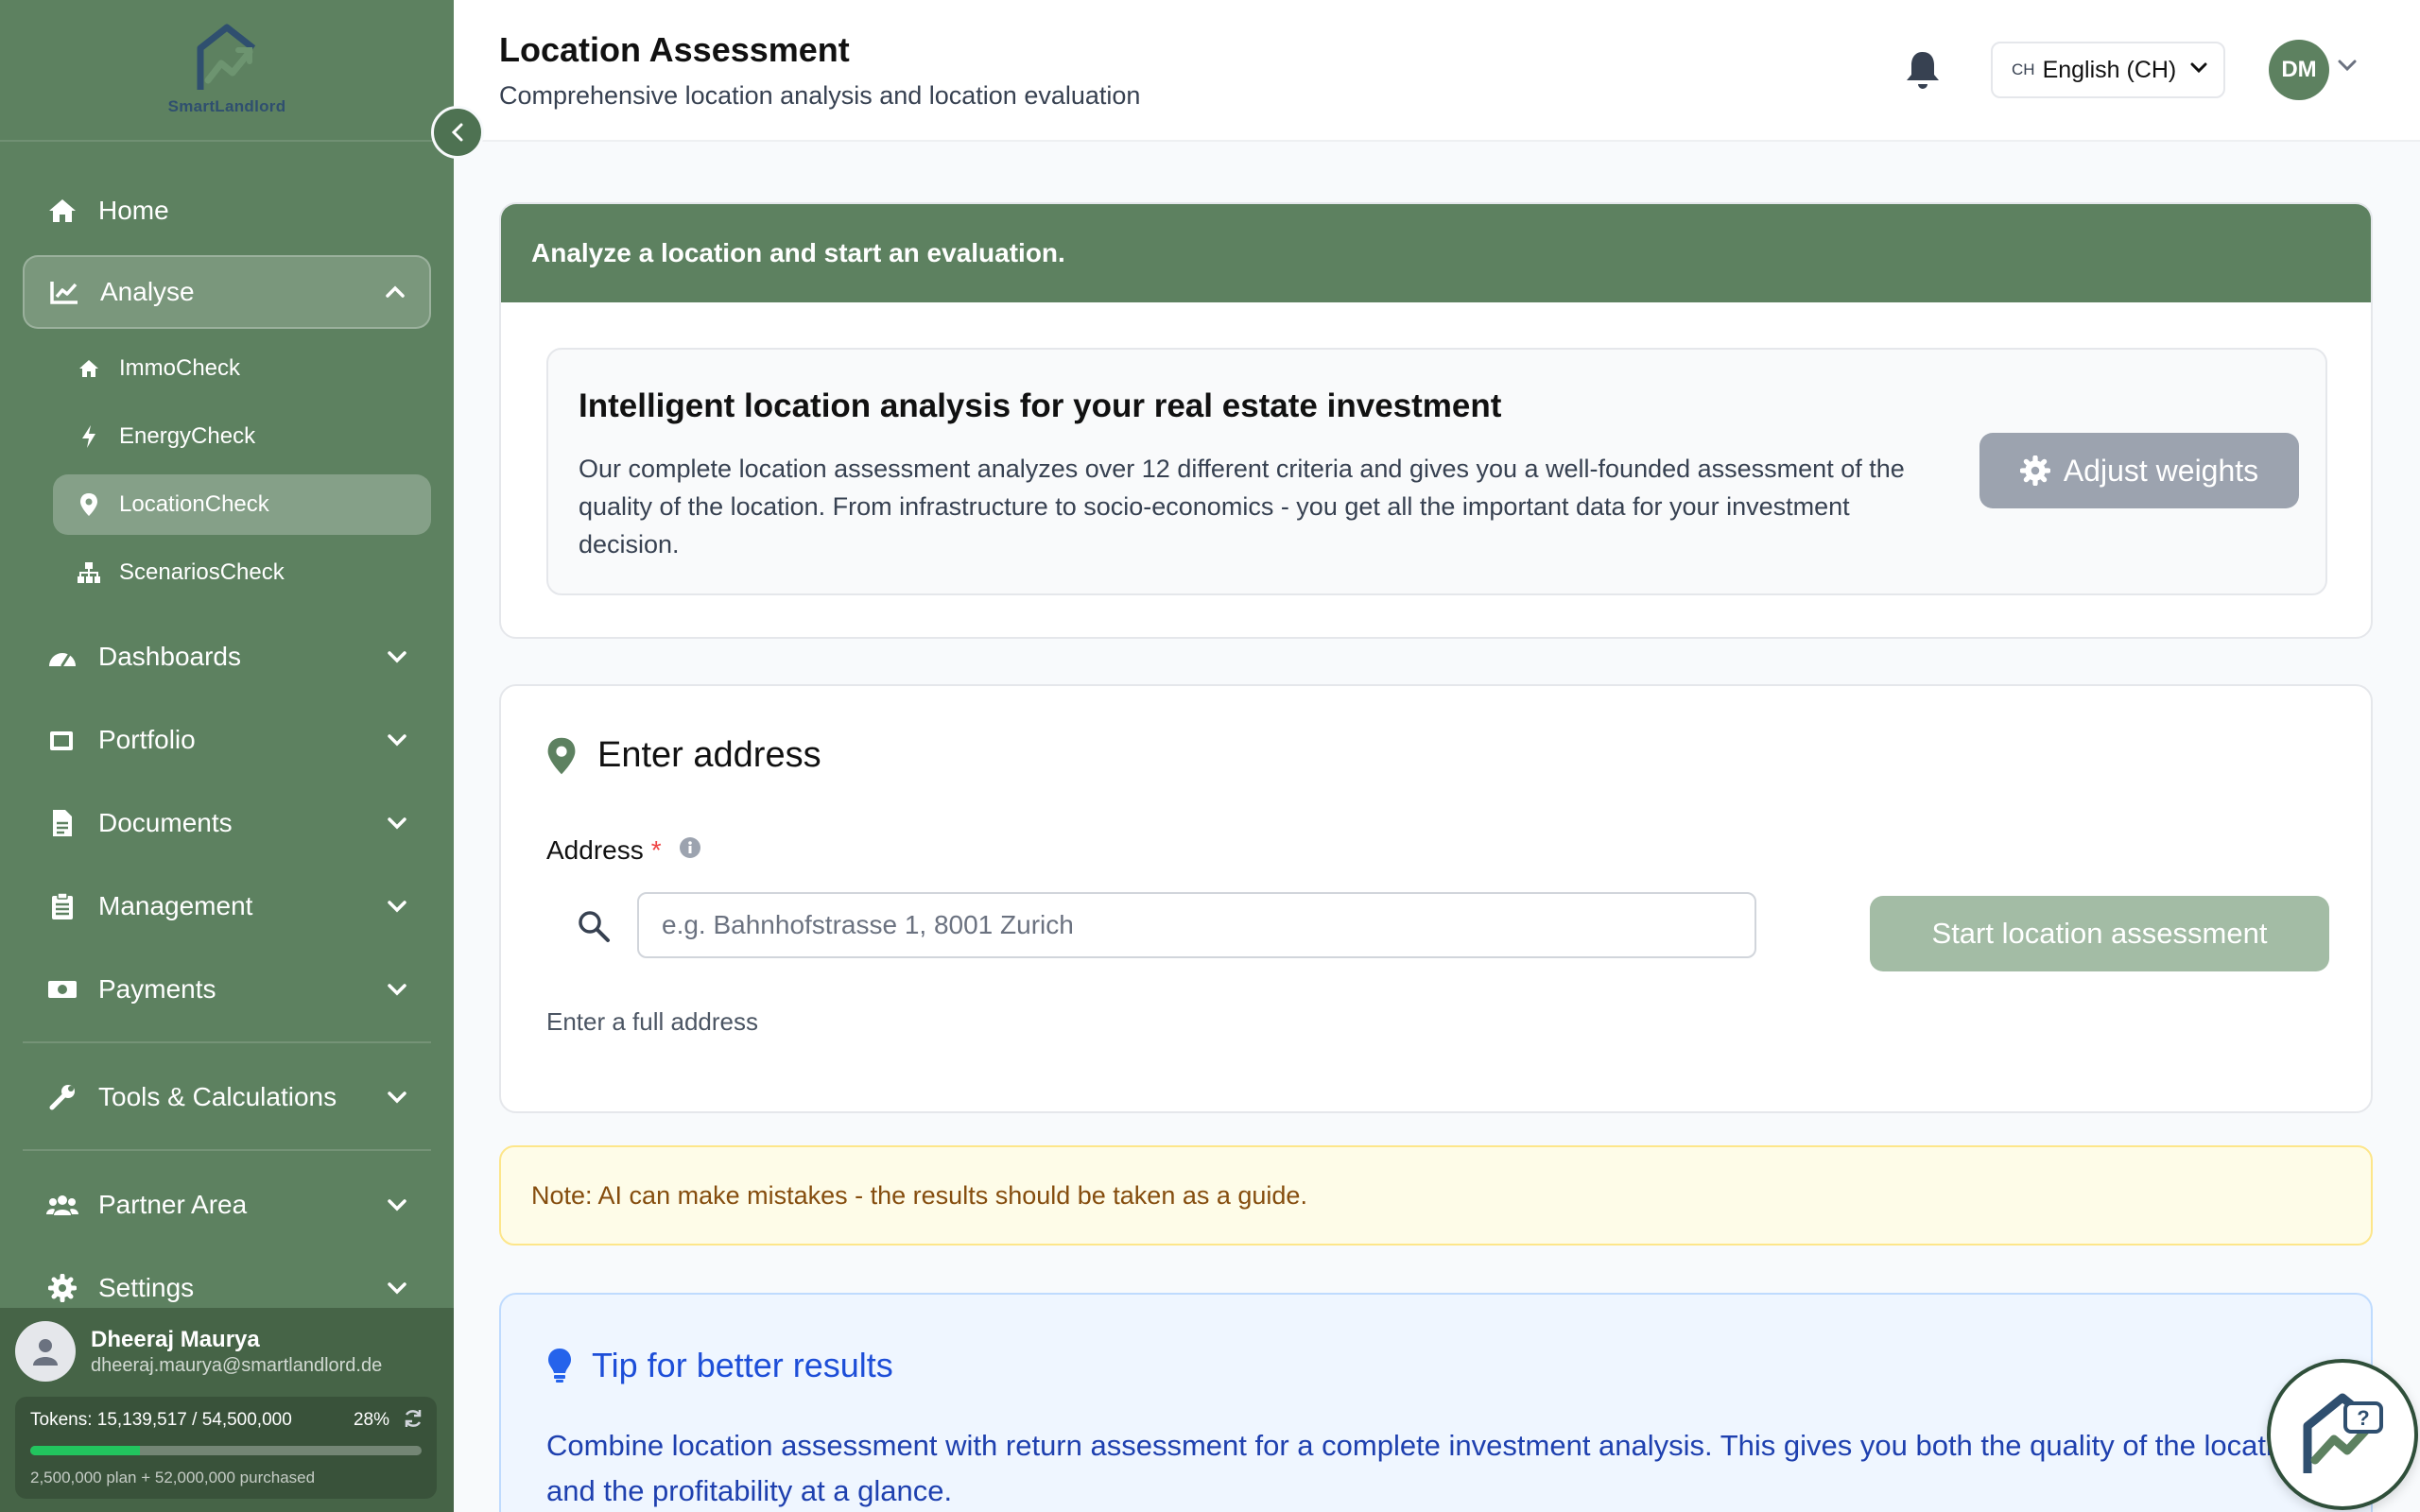 This screenshot has width=2420, height=1512. I want to click on sidebar-item-tools: Tools & Calculations, so click(227, 1097).